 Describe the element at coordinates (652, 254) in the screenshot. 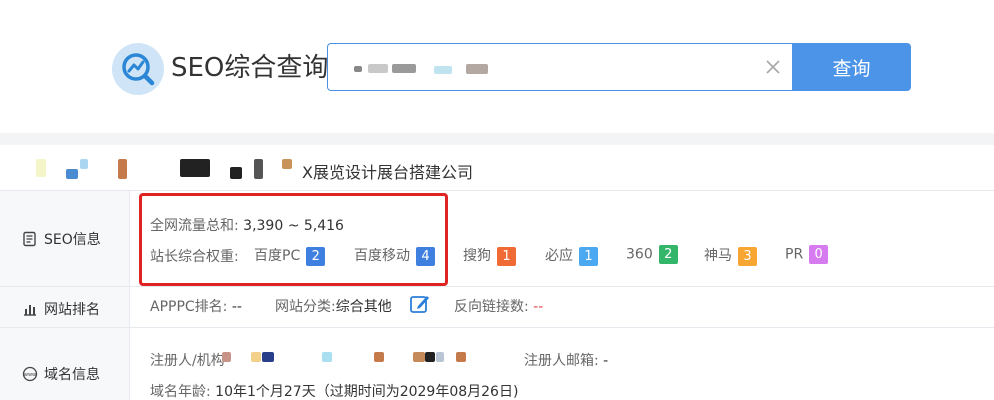

I see `metric-360: 360 2` at that location.